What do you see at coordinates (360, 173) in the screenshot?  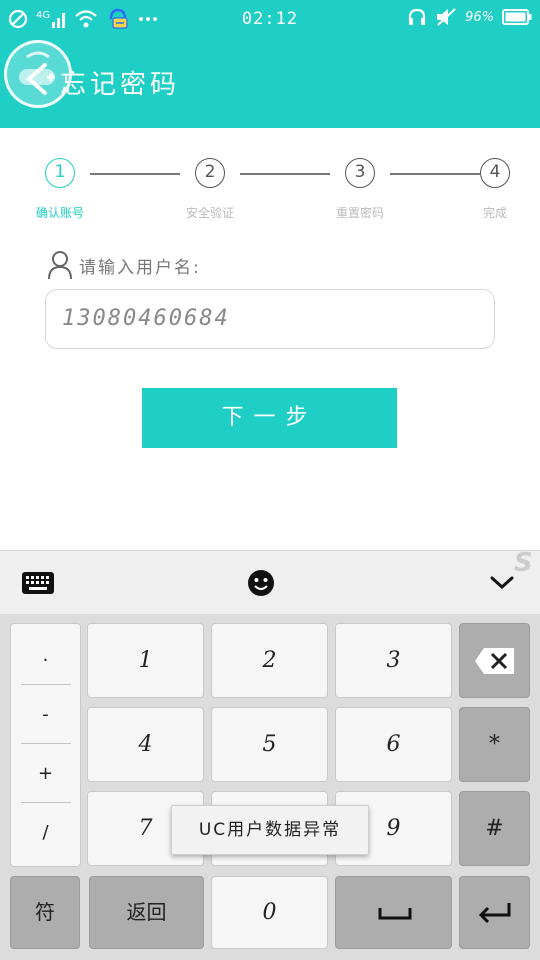 I see `step-3-circle: 3` at bounding box center [360, 173].